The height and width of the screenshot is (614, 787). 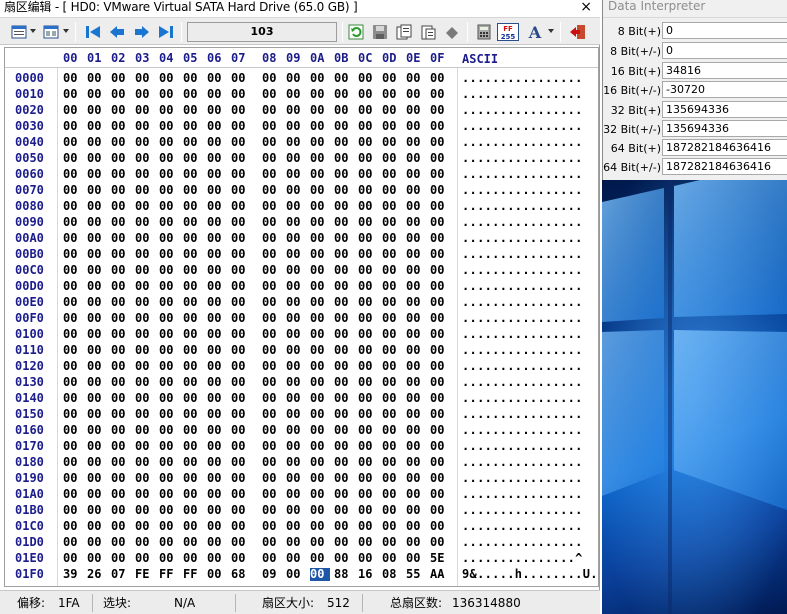 What do you see at coordinates (724, 109) in the screenshot?
I see `interpreter-value-field: 135694336` at bounding box center [724, 109].